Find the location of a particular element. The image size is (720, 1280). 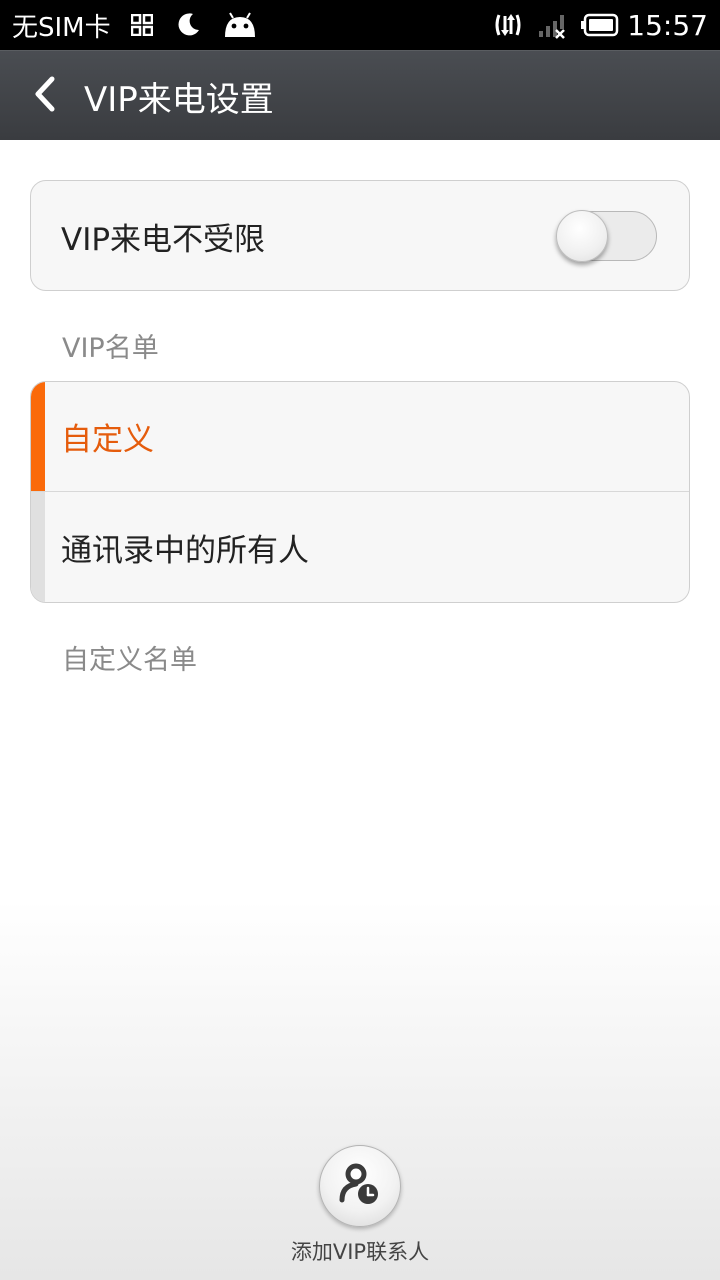

carrier-label: 无SIM卡 is located at coordinates (61, 27).